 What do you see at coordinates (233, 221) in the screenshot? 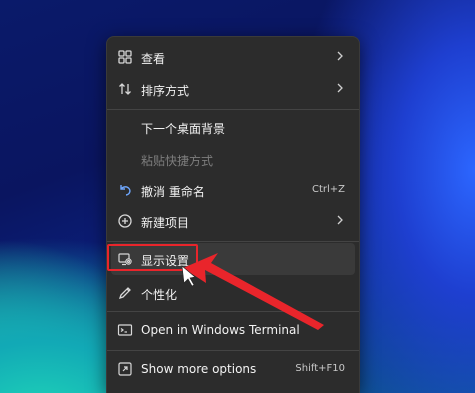
I see `menu-item-new: 新建项目` at bounding box center [233, 221].